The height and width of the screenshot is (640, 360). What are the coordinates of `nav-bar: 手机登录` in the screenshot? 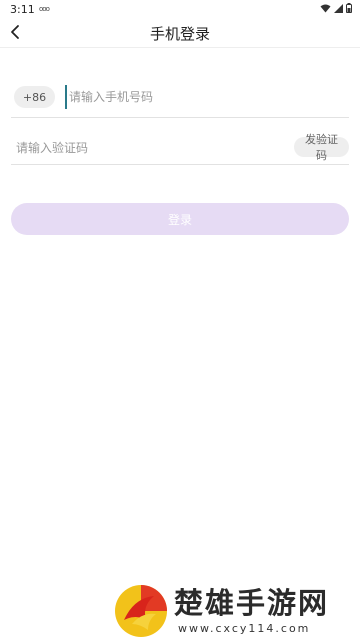 It's located at (180, 33).